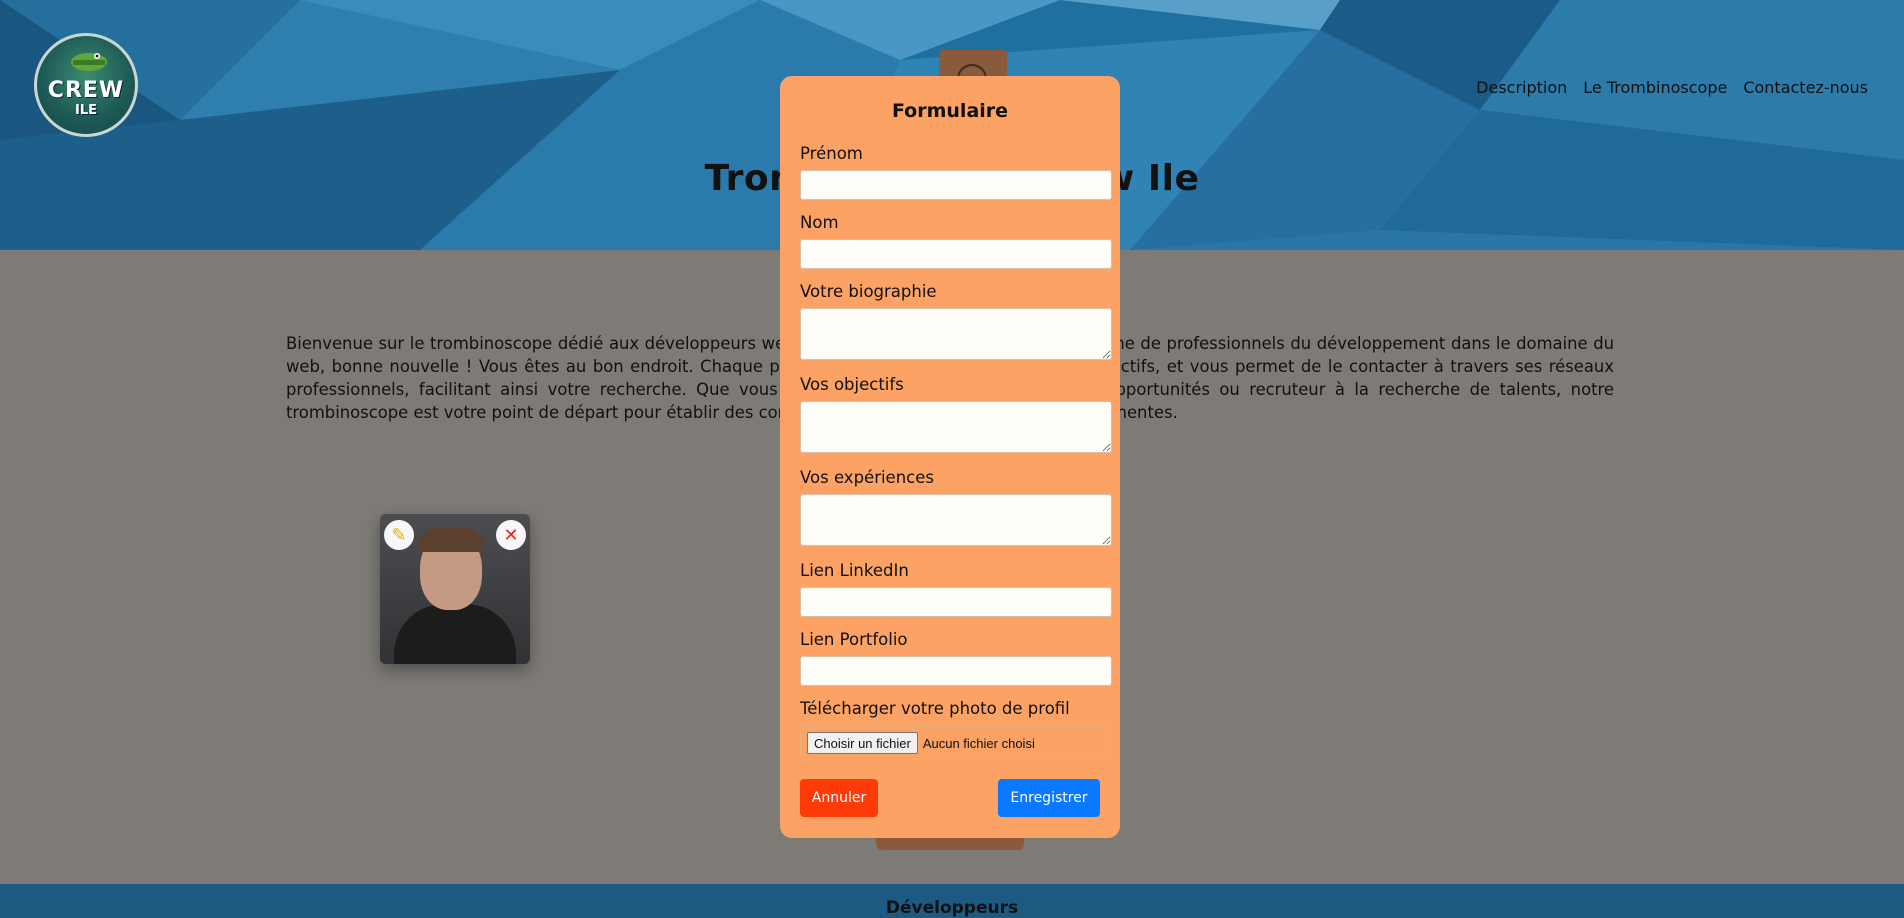  I want to click on nav-trombinoscope: Le Trombinoscope, so click(1655, 87).